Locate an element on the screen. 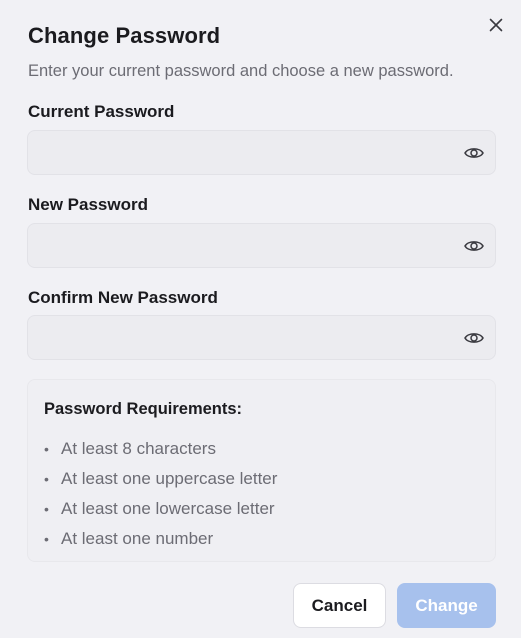  list-item: • At least one number is located at coordinates (160, 539).